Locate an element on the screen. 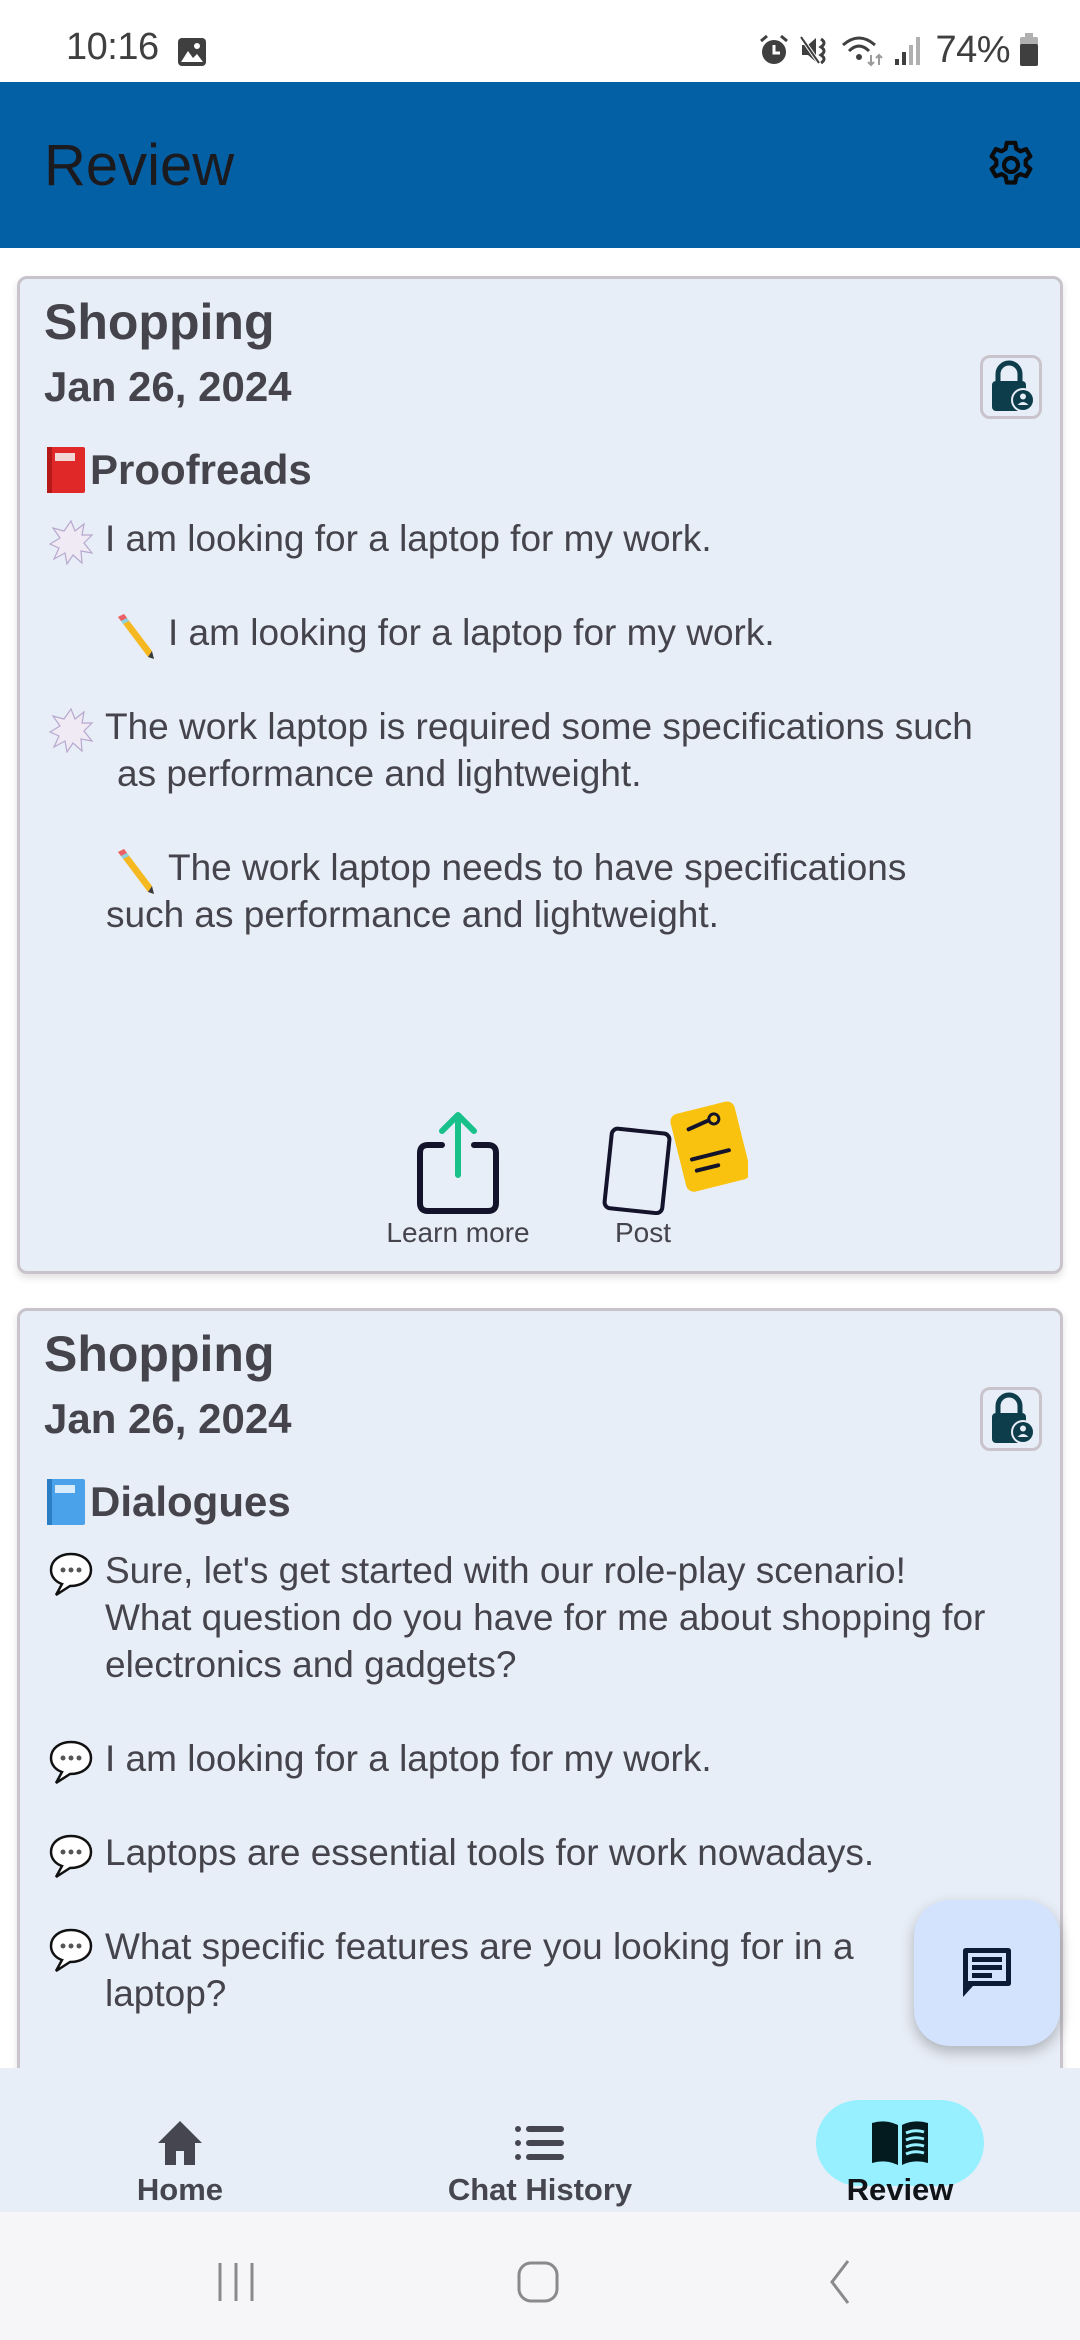  status-time: 10:16 is located at coordinates (112, 47).